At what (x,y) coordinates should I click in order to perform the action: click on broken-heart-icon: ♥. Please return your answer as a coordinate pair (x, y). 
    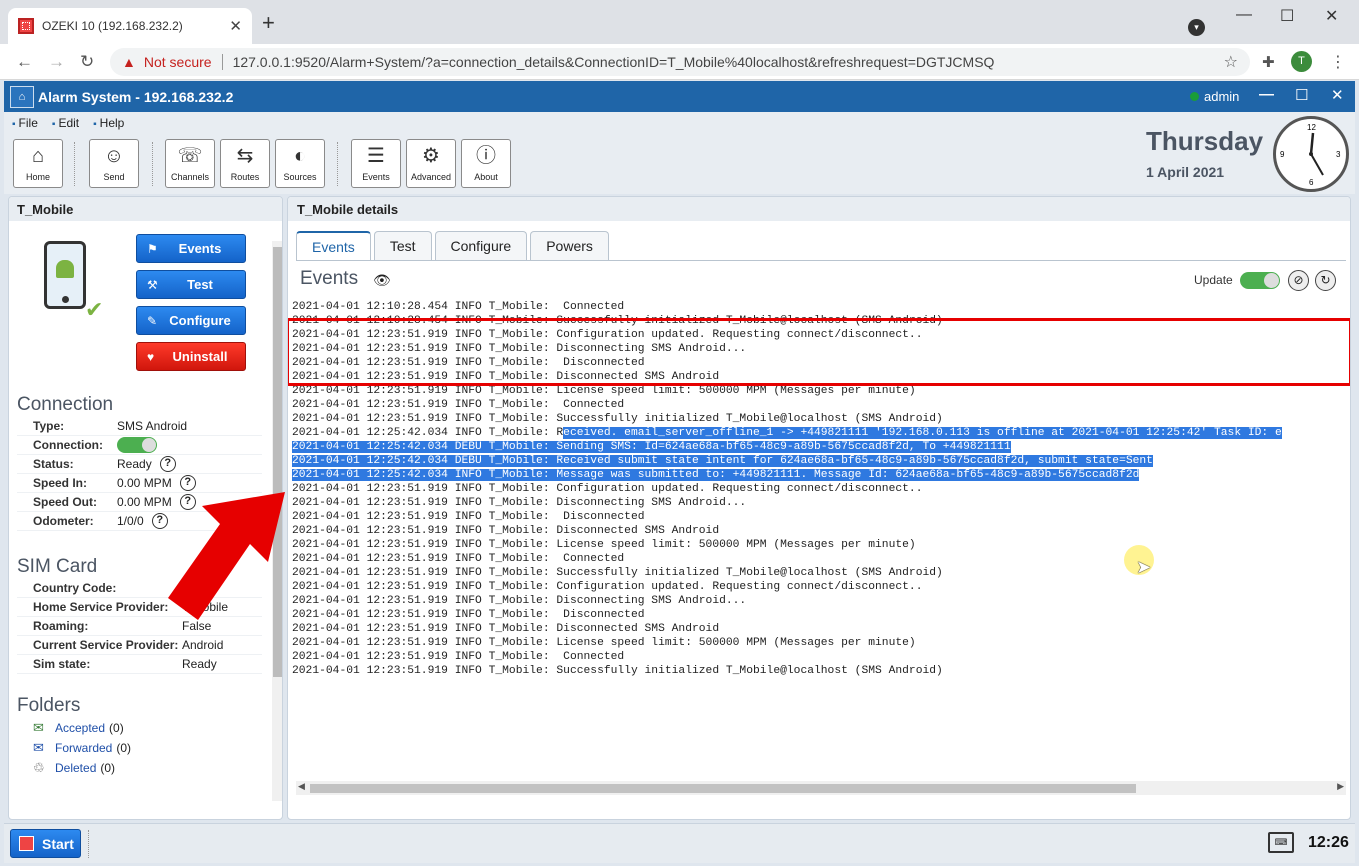
    Looking at the image, I should click on (151, 356).